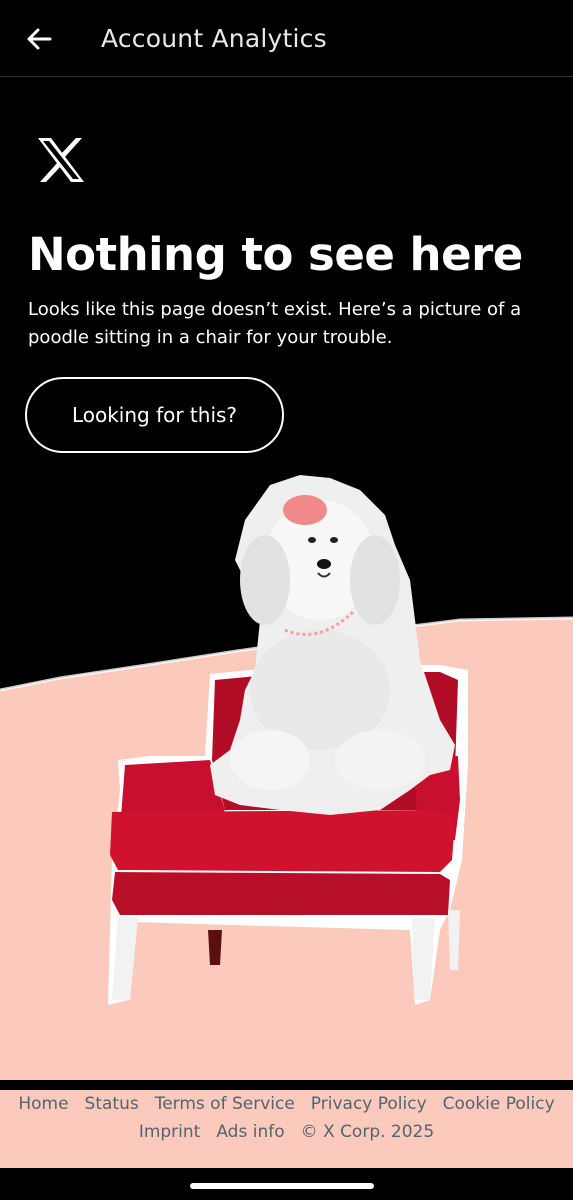  I want to click on home-indicator, so click(282, 1186).